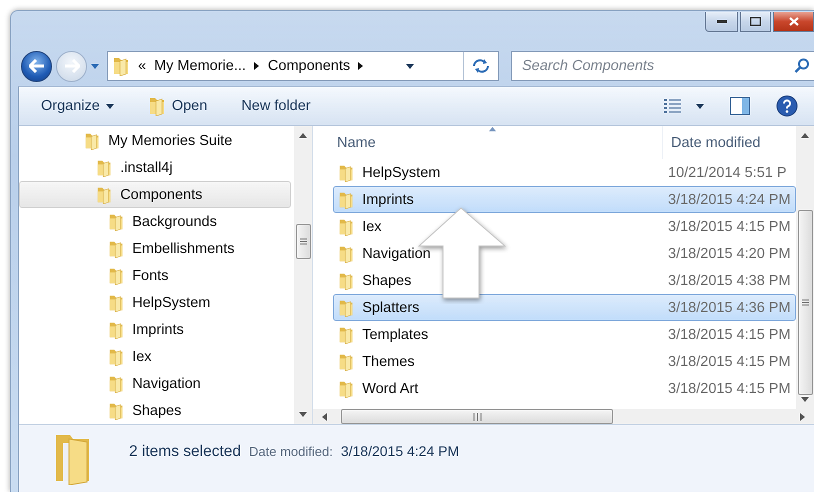 The height and width of the screenshot is (497, 814). I want to click on date-modified-value: 3/18/2015 4:24 PM, so click(400, 451).